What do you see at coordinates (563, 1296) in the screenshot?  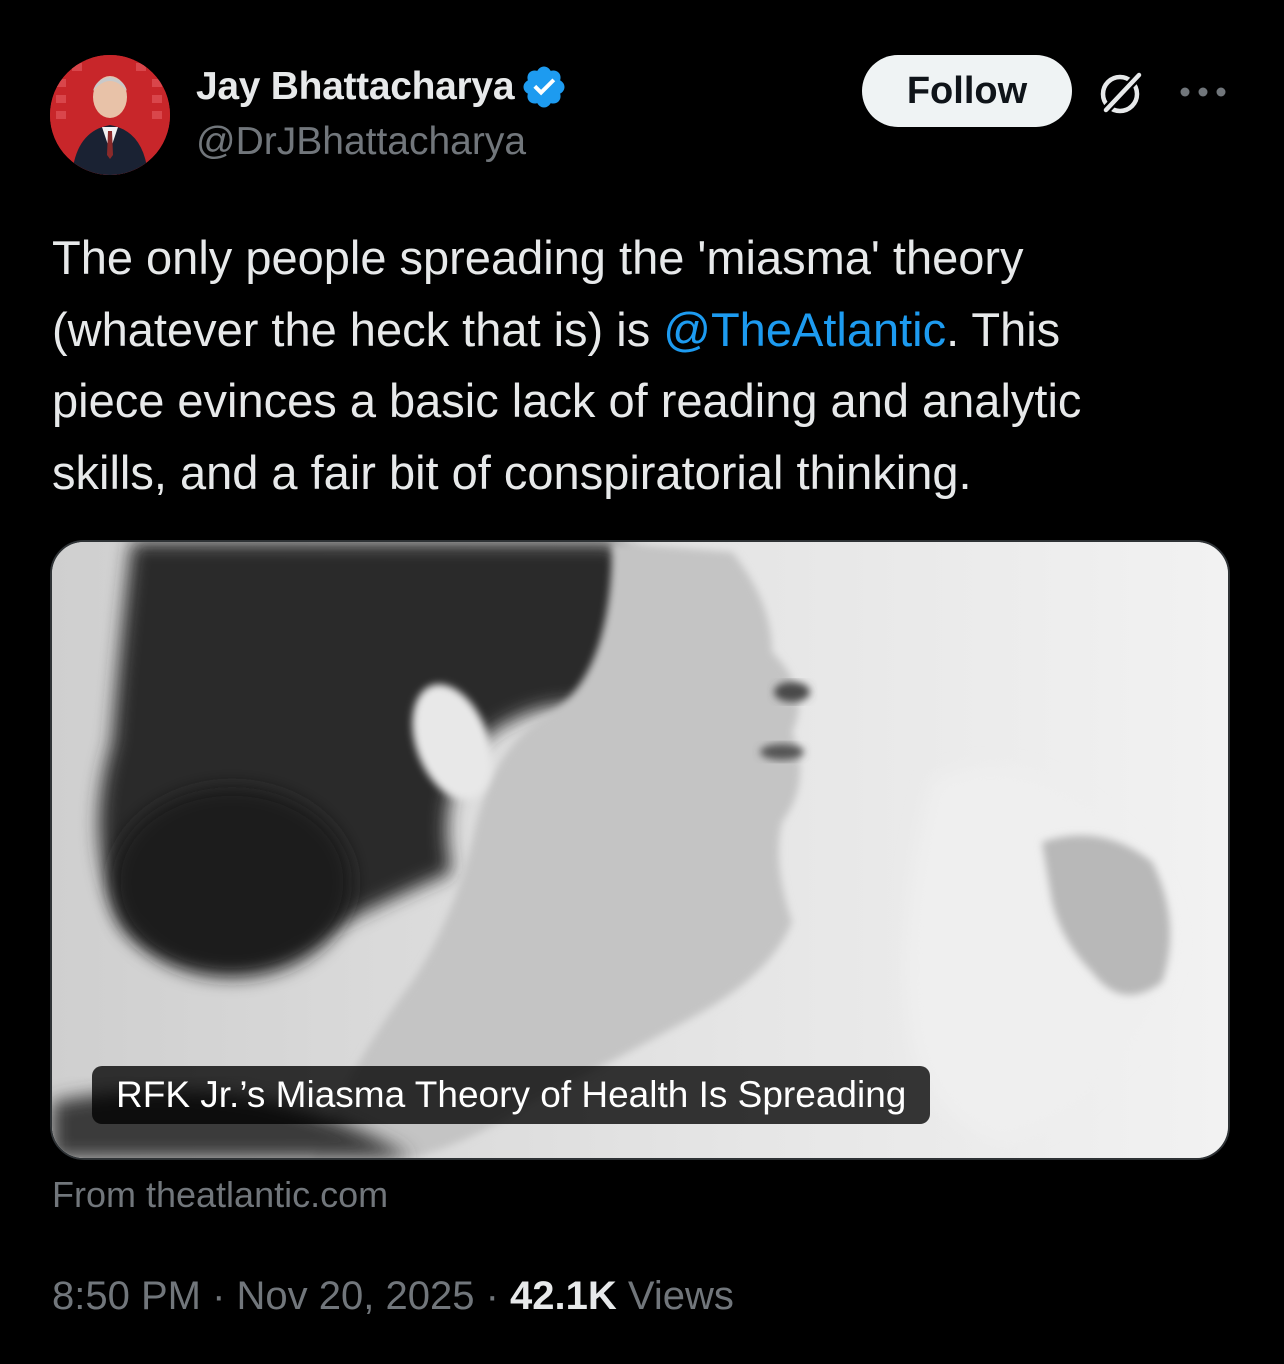 I see `views-count: 42.1K` at bounding box center [563, 1296].